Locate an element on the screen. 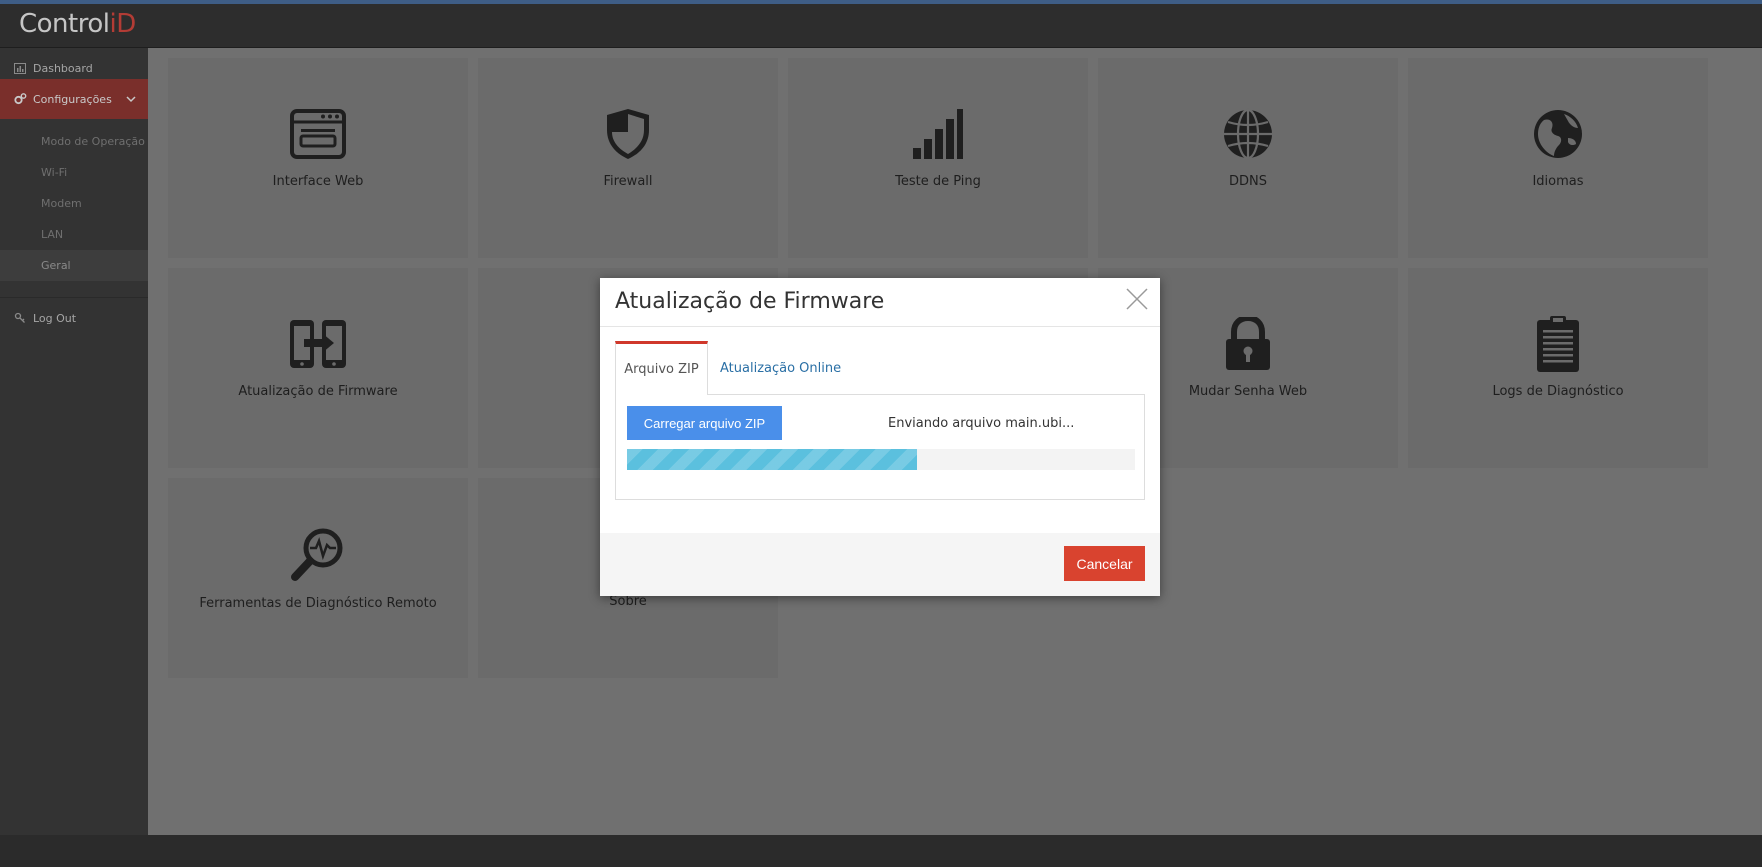  tile-label: Firewall is located at coordinates (628, 181).